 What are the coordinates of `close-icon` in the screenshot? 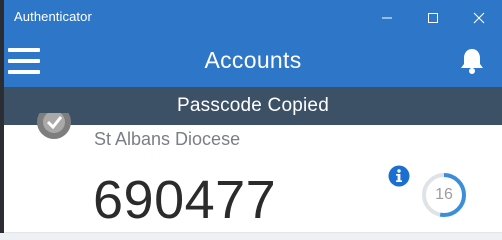 It's located at (479, 17).